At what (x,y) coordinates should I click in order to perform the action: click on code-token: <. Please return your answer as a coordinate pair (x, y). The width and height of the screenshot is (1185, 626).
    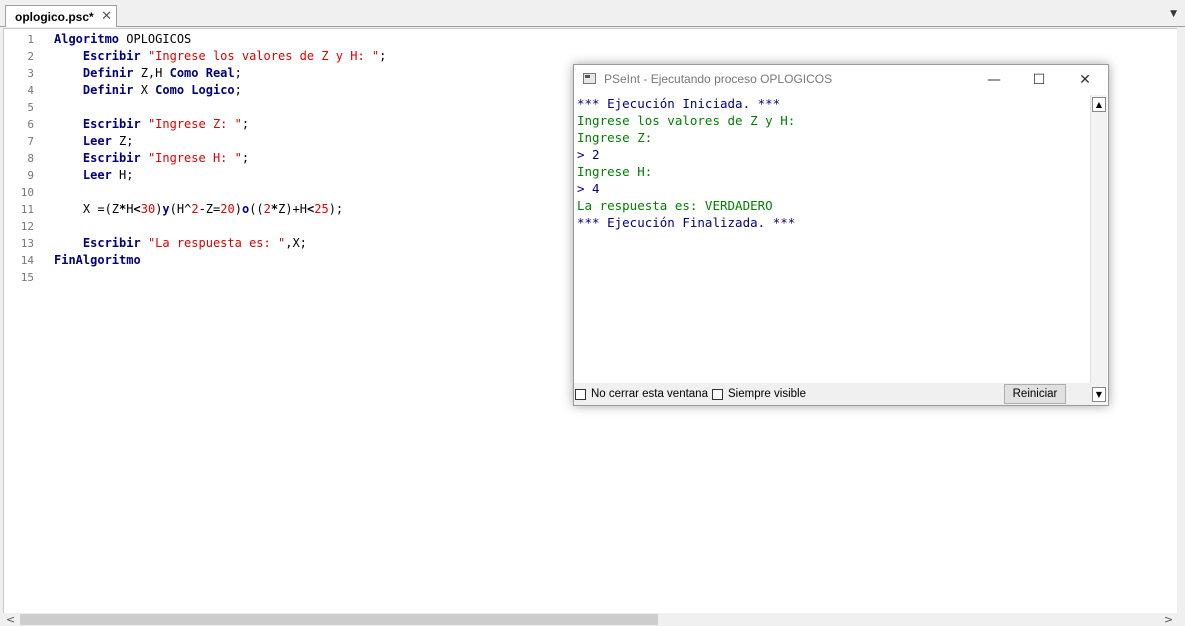
    Looking at the image, I should click on (137, 209).